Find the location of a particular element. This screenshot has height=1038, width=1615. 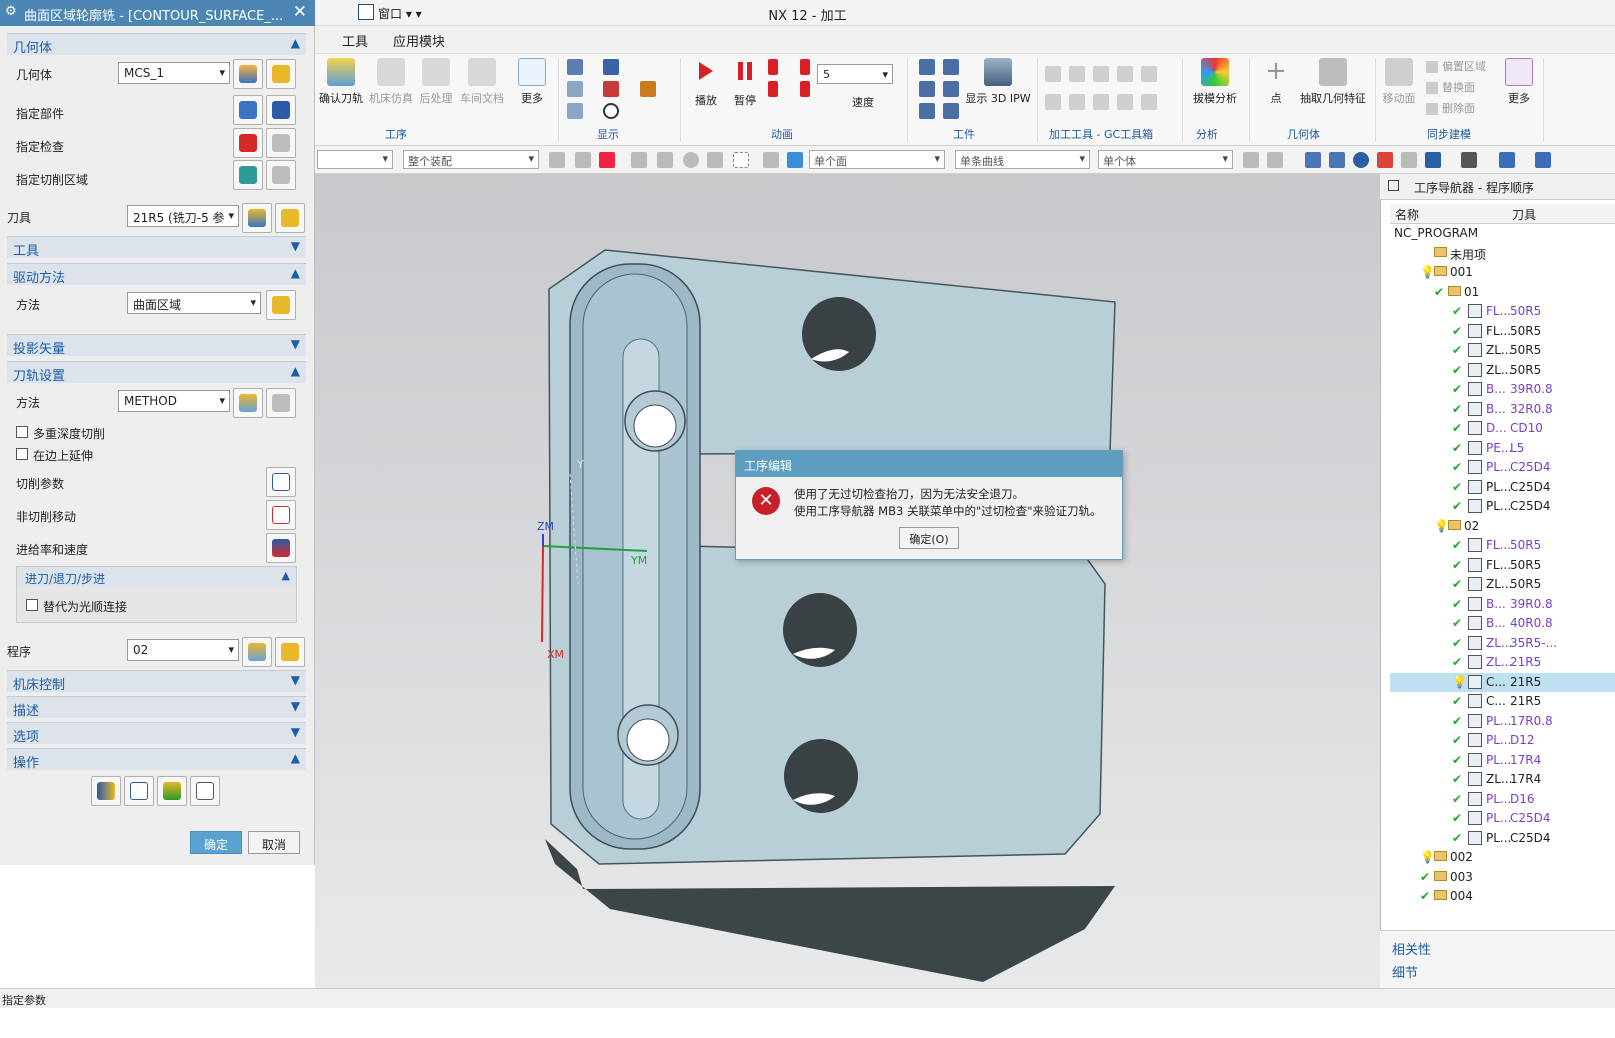

operation-row: ✔ PE... L5 is located at coordinates (1502, 449).